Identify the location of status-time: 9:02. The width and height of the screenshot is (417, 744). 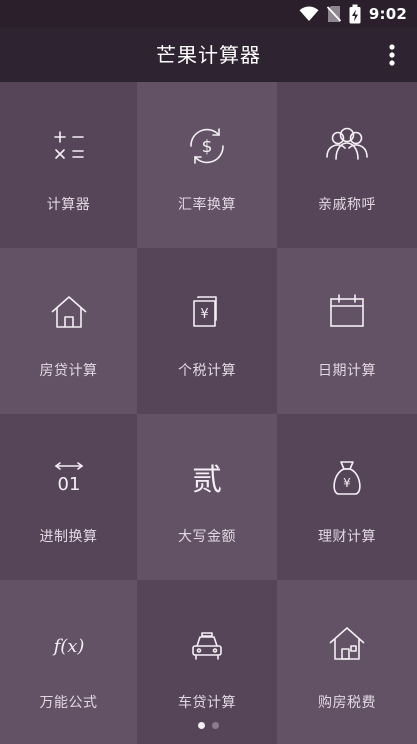
(387, 14).